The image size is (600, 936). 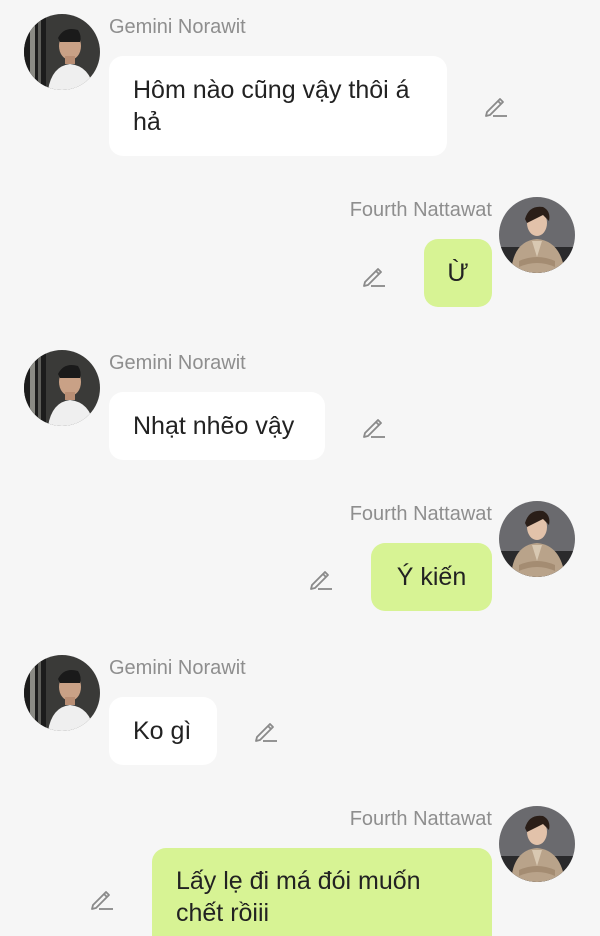 What do you see at coordinates (163, 731) in the screenshot?
I see `message-bubble: Ko gì` at bounding box center [163, 731].